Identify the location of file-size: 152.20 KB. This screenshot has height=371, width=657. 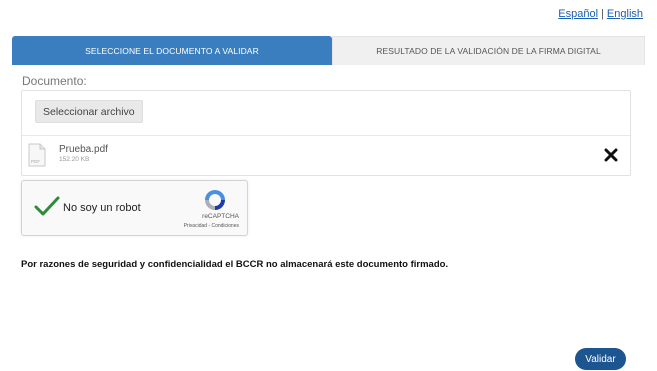
(74, 159).